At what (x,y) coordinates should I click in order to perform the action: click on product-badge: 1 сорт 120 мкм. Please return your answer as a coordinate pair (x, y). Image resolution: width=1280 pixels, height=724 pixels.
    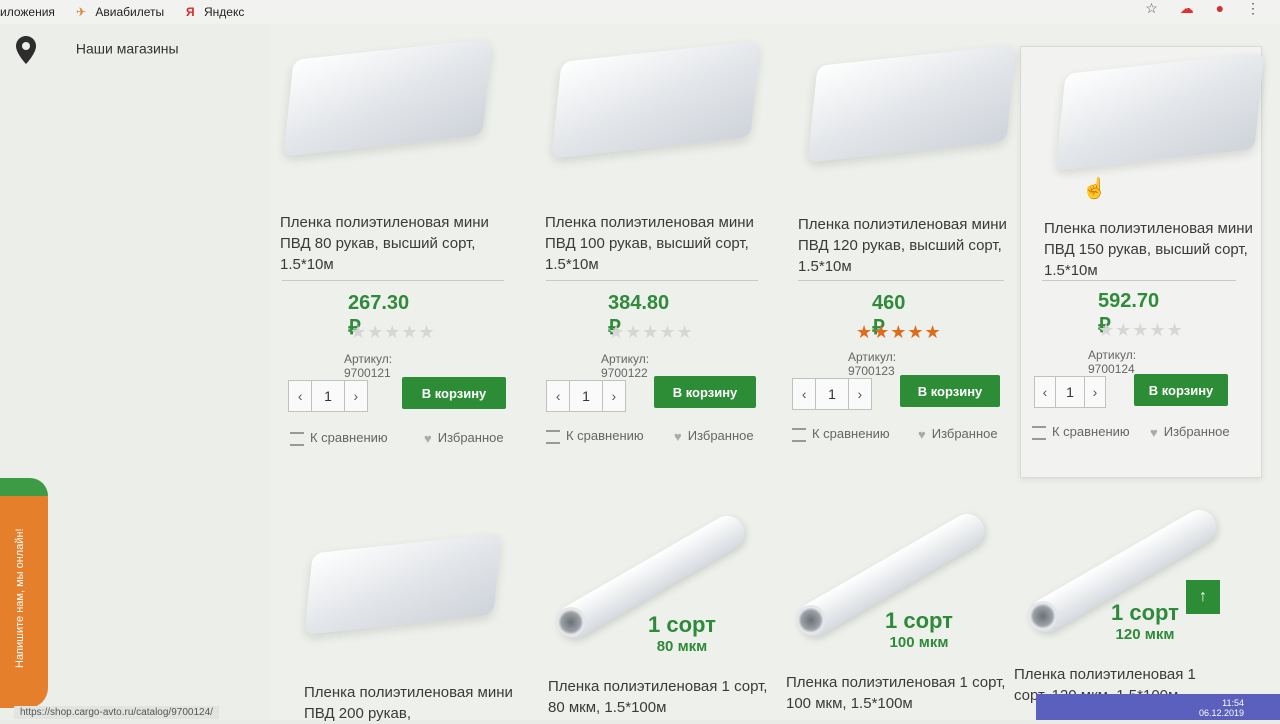
    Looking at the image, I should click on (1145, 621).